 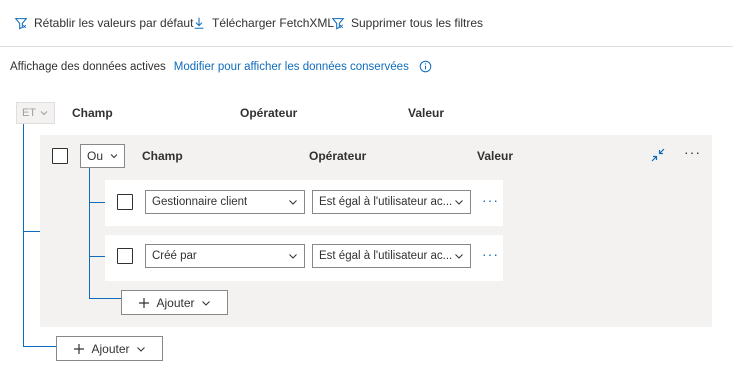 I want to click on row1-branch, so click(x=97, y=202).